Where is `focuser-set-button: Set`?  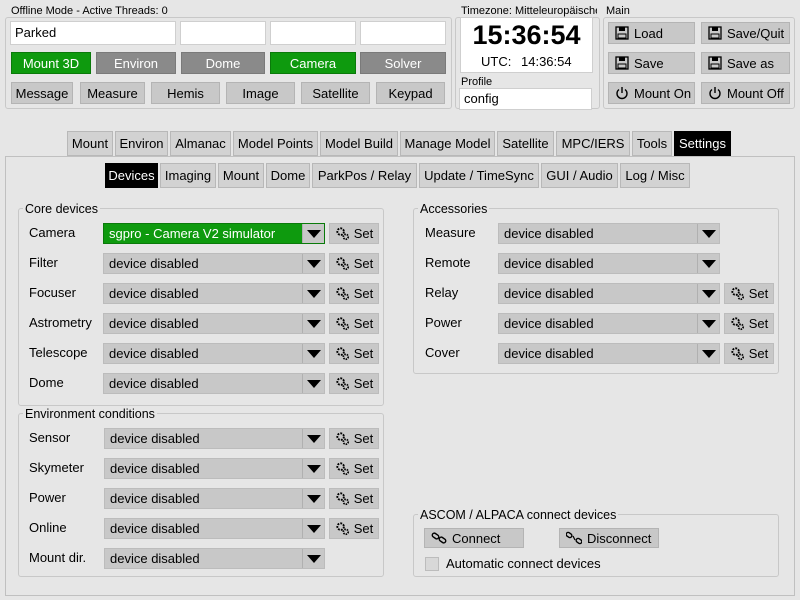
focuser-set-button: Set is located at coordinates (354, 293).